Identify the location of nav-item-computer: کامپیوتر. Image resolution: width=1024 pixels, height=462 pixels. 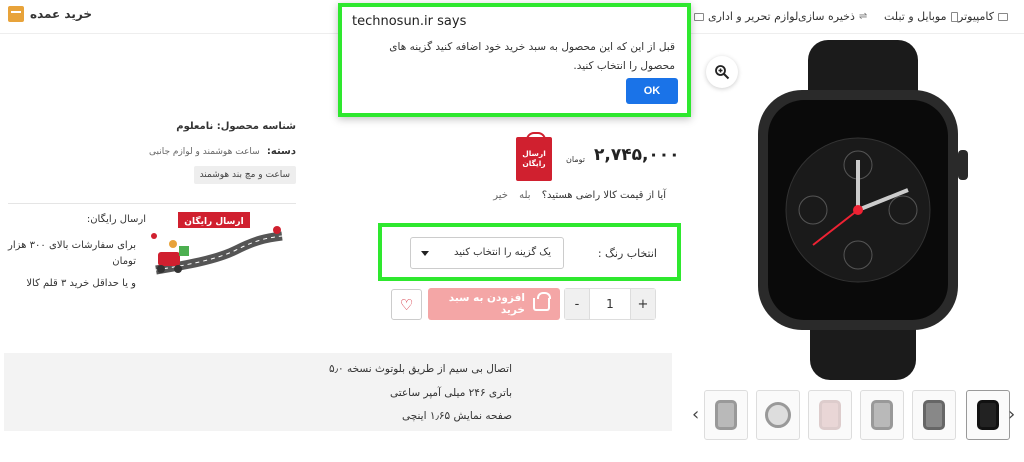
(983, 16).